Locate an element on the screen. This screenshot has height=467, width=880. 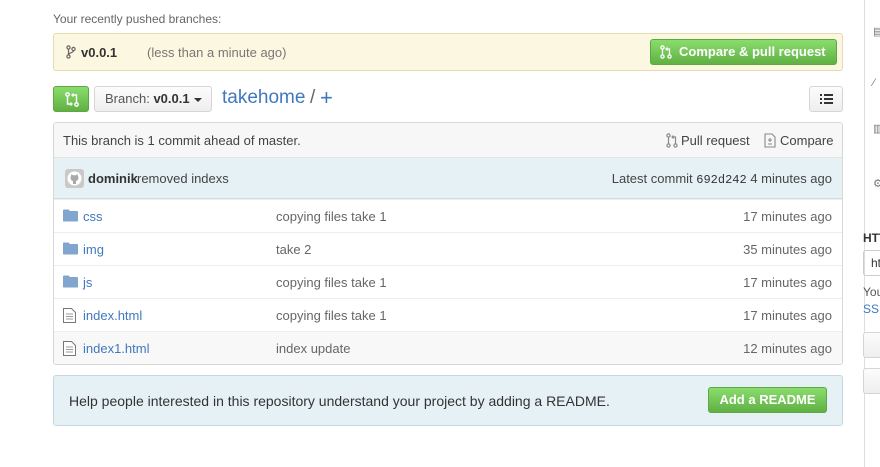
commit-sha: 692d242 is located at coordinates (721, 180).